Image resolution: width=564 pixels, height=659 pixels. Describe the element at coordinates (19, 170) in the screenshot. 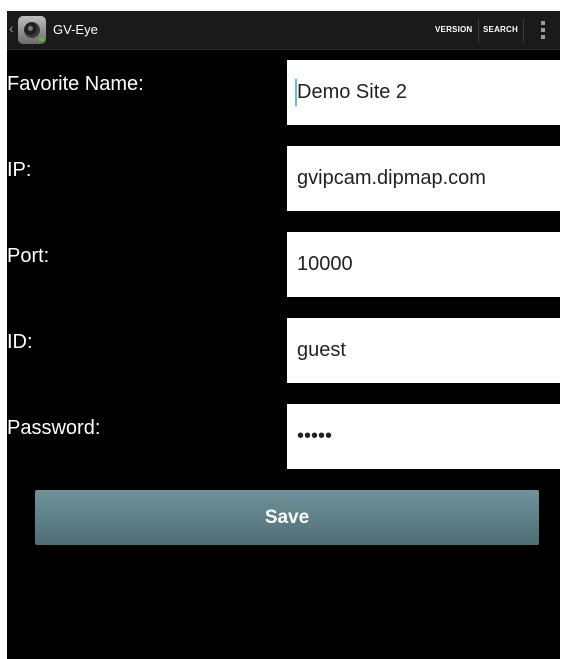

I see `ip-label: IP:` at that location.